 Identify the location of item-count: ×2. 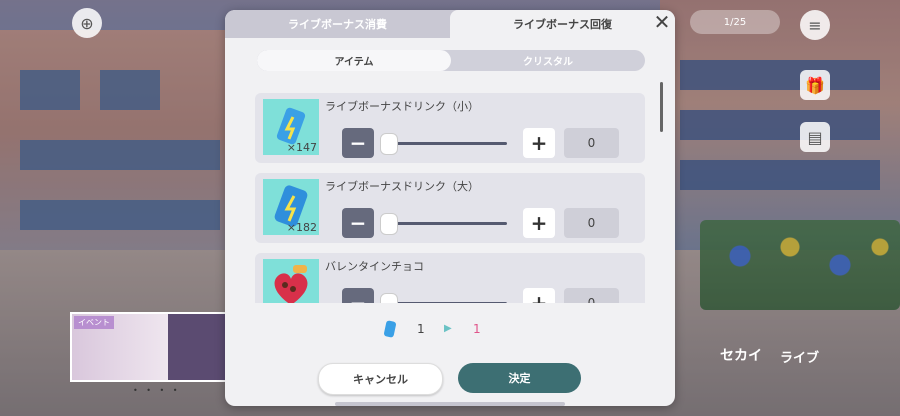
(309, 302).